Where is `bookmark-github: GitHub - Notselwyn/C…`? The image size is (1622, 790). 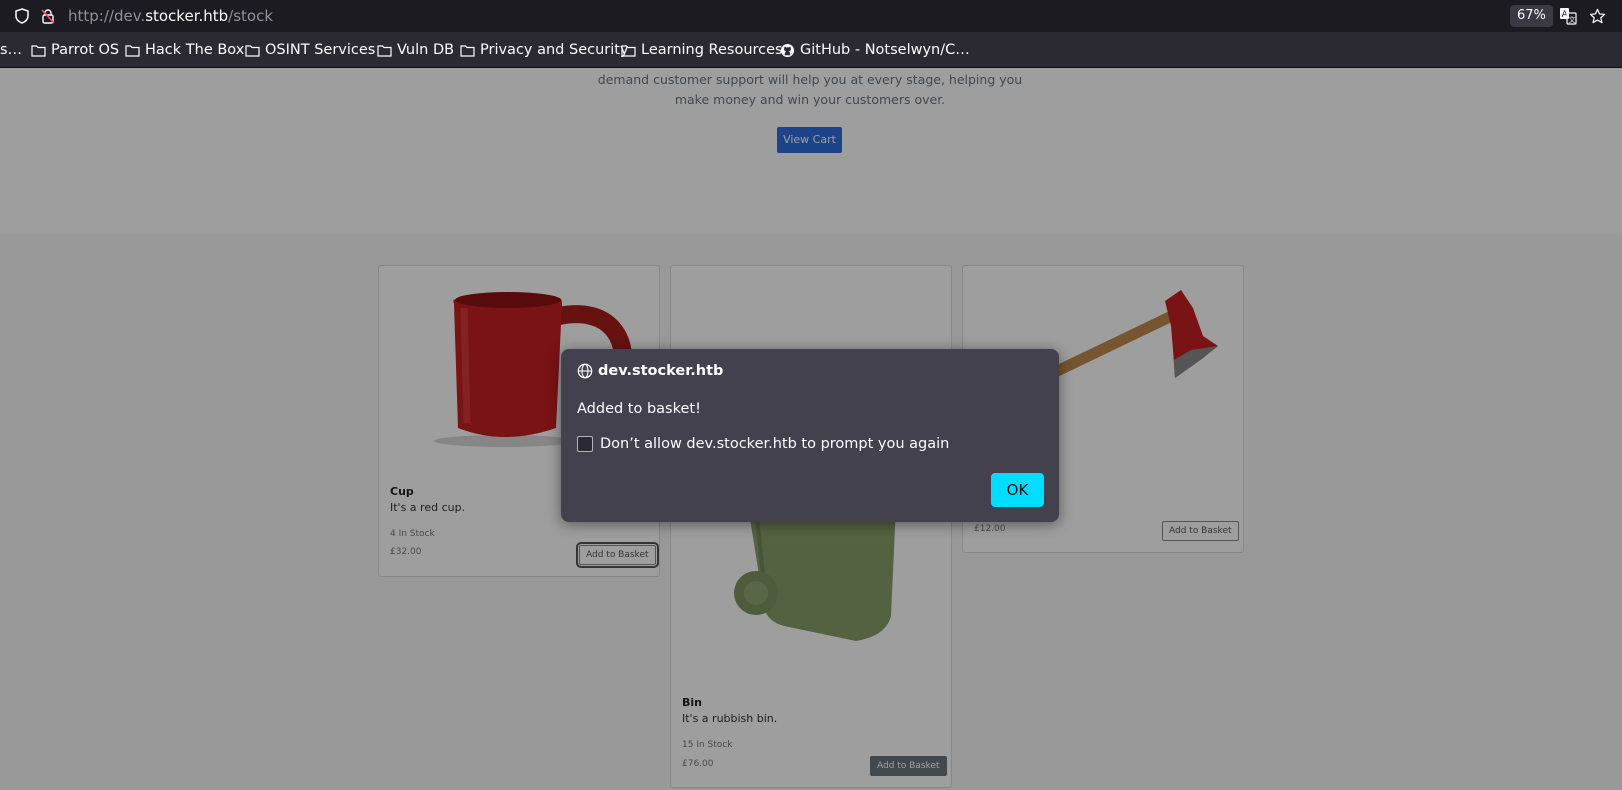 bookmark-github: GitHub - Notselwyn/C… is located at coordinates (875, 50).